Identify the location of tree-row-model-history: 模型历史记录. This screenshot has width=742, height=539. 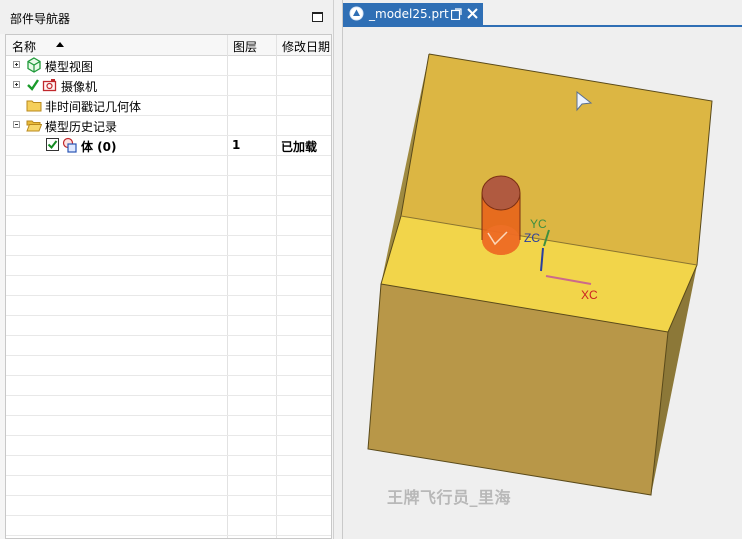
(168, 125).